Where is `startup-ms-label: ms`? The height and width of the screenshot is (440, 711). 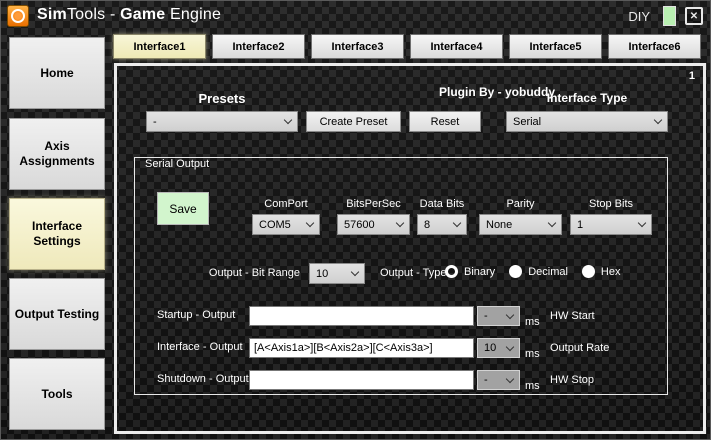 startup-ms-label: ms is located at coordinates (532, 322).